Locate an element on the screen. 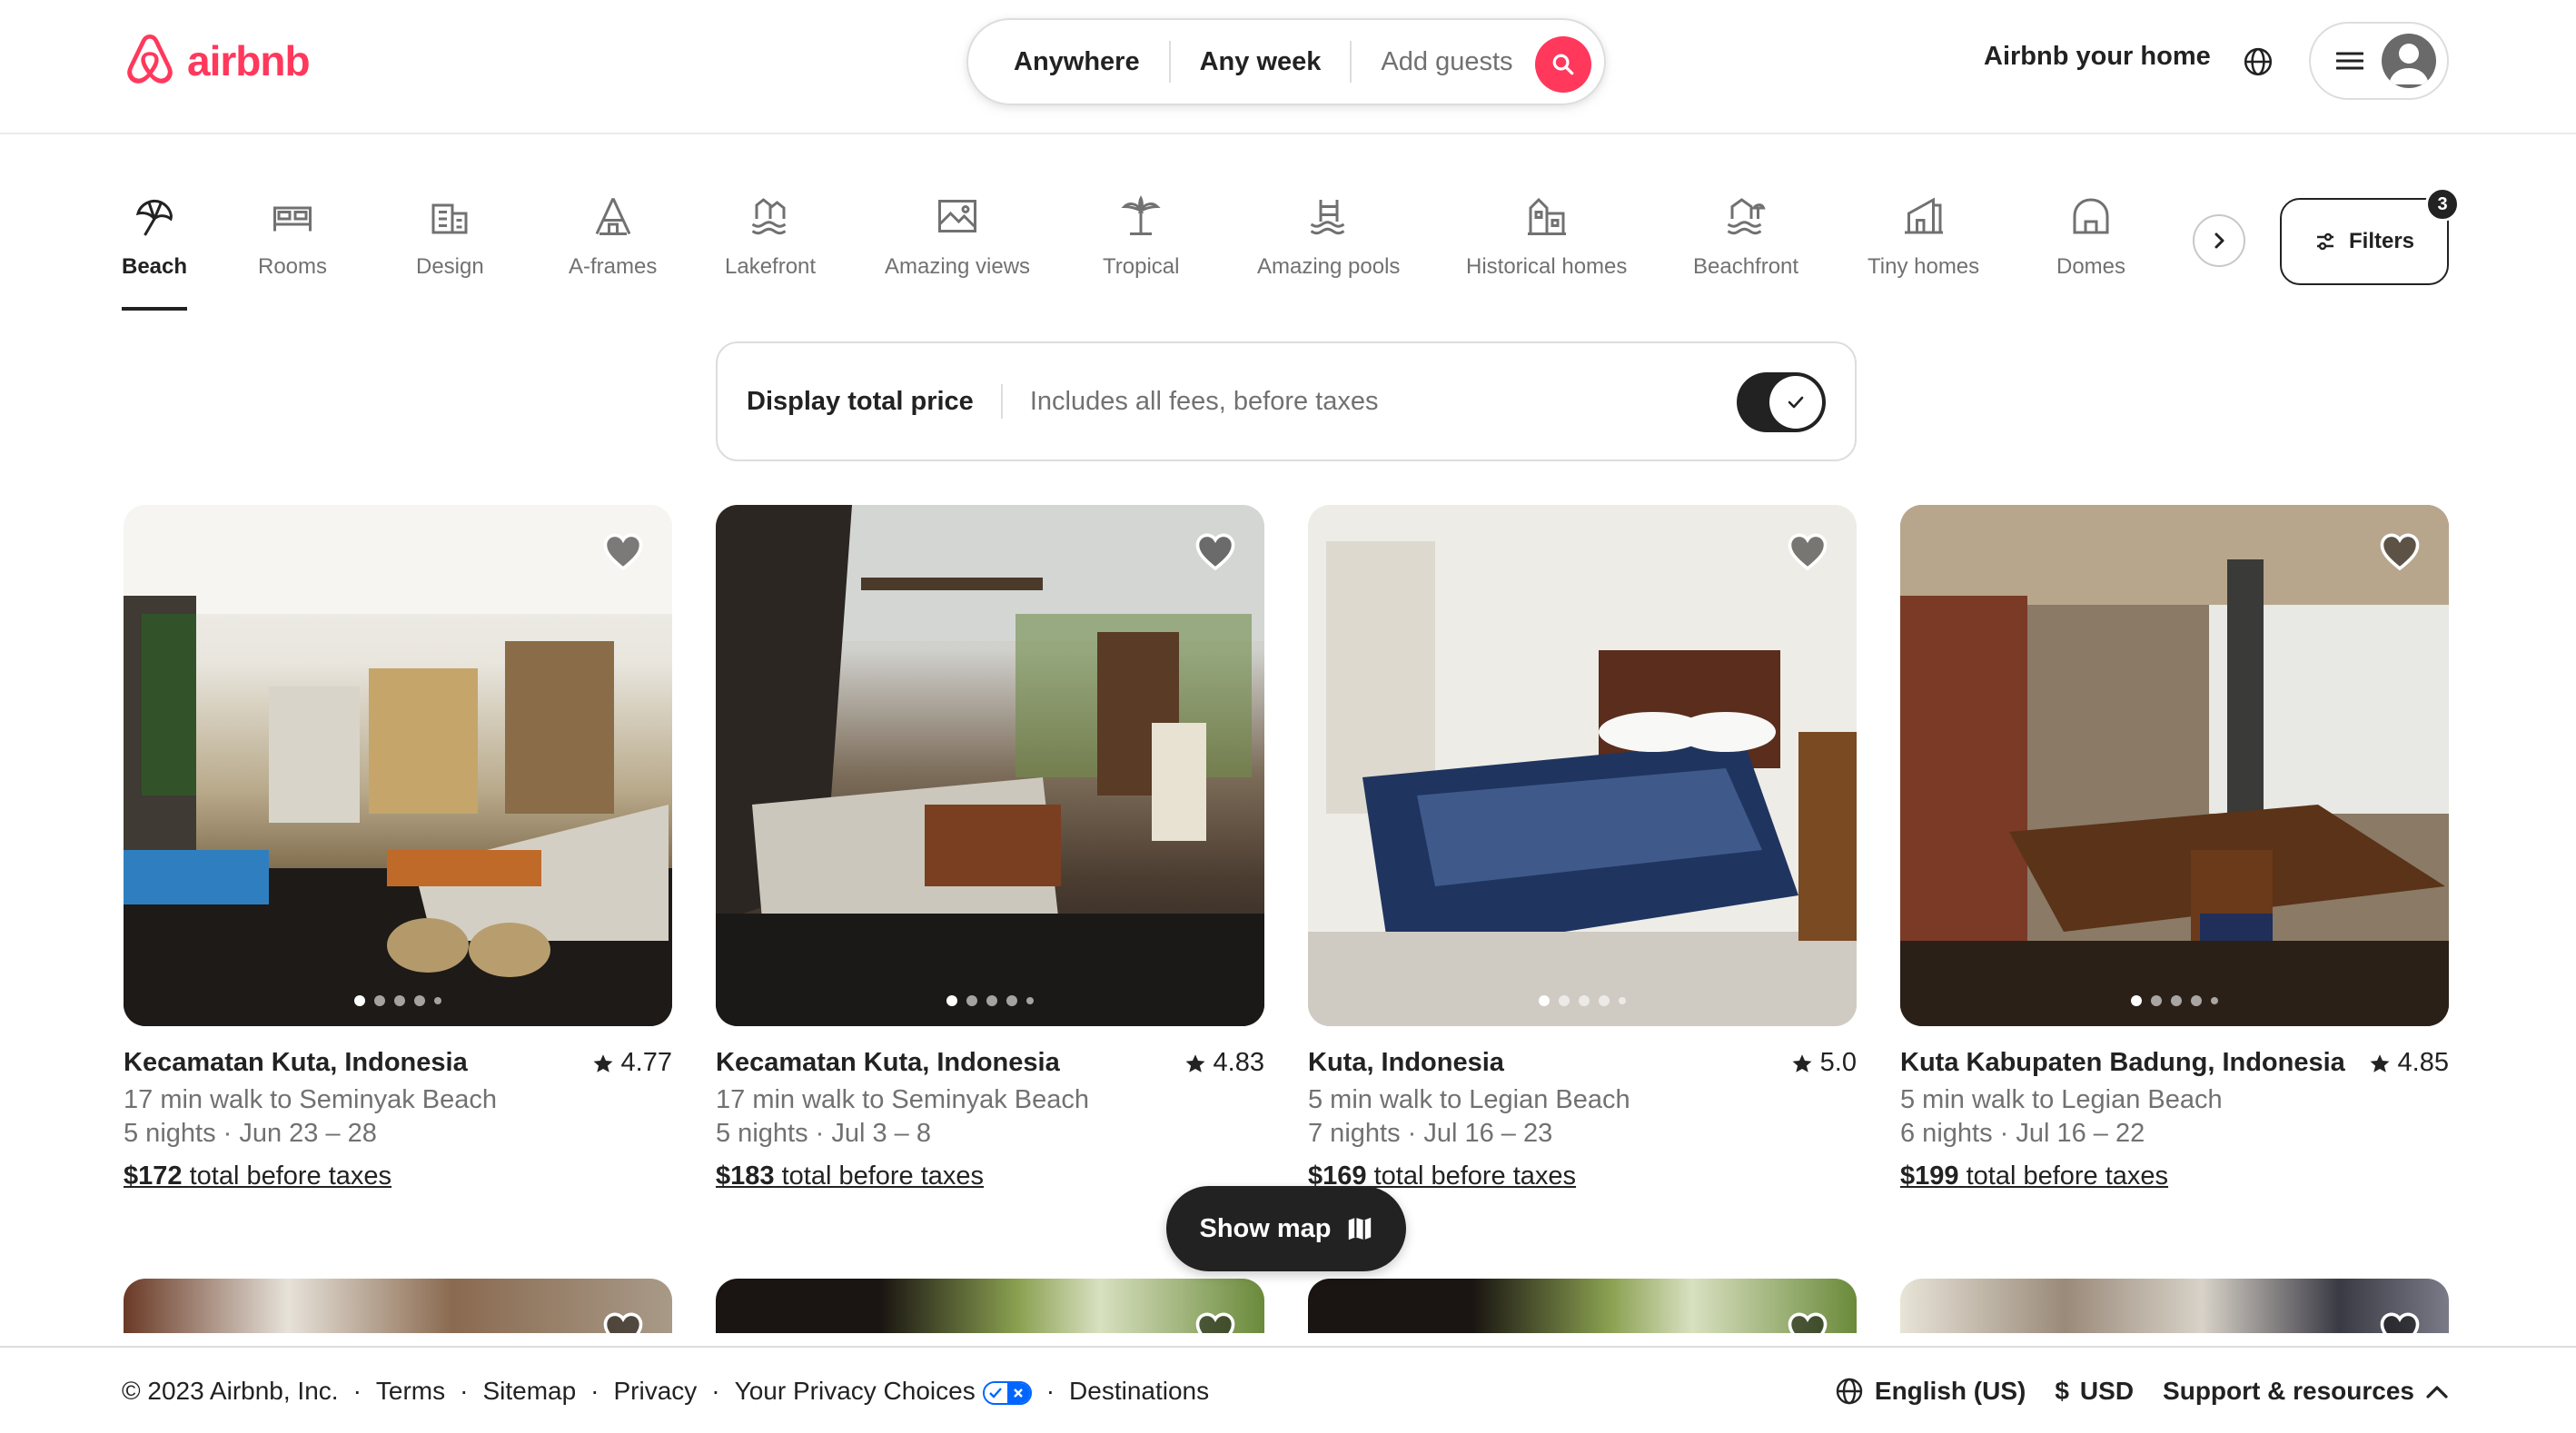 This screenshot has width=2576, height=1433. footer-link-privacy: Privacy is located at coordinates (656, 1391).